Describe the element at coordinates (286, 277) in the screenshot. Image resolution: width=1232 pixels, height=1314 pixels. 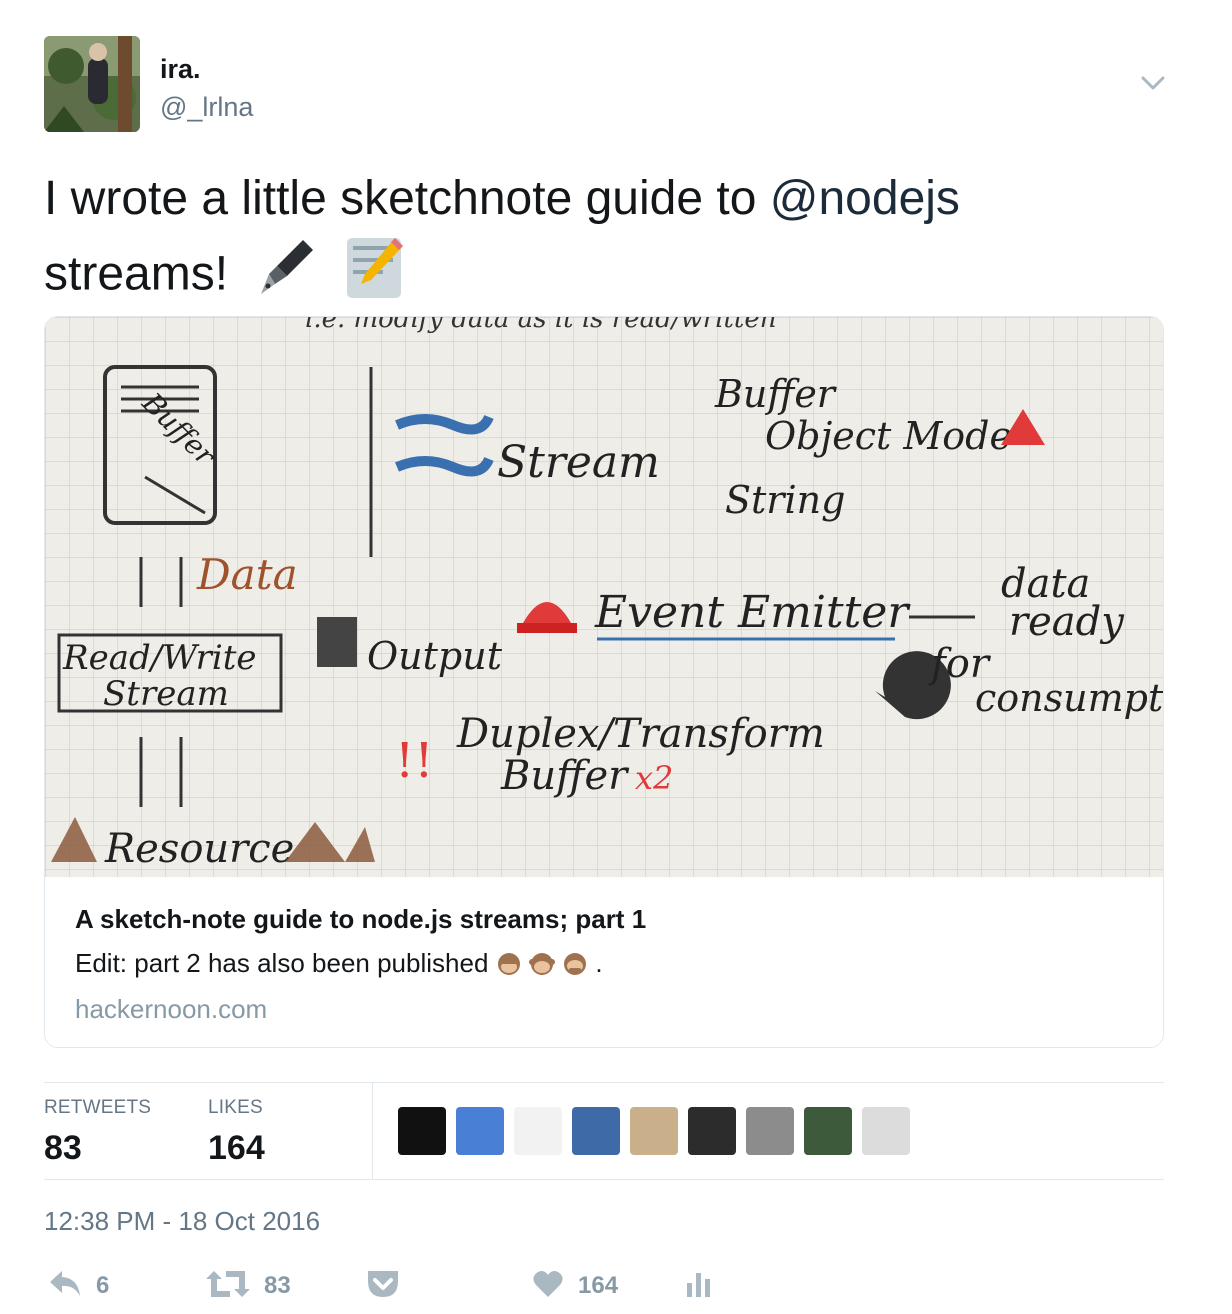
I see `black-nib-emoji` at that location.